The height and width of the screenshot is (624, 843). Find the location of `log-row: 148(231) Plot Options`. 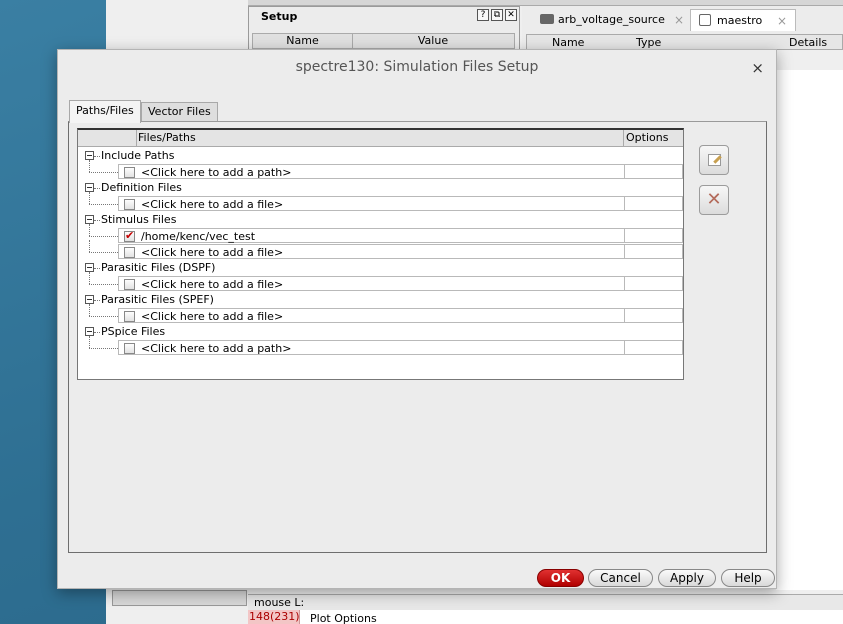

log-row: 148(231) Plot Options is located at coordinates (545, 617).